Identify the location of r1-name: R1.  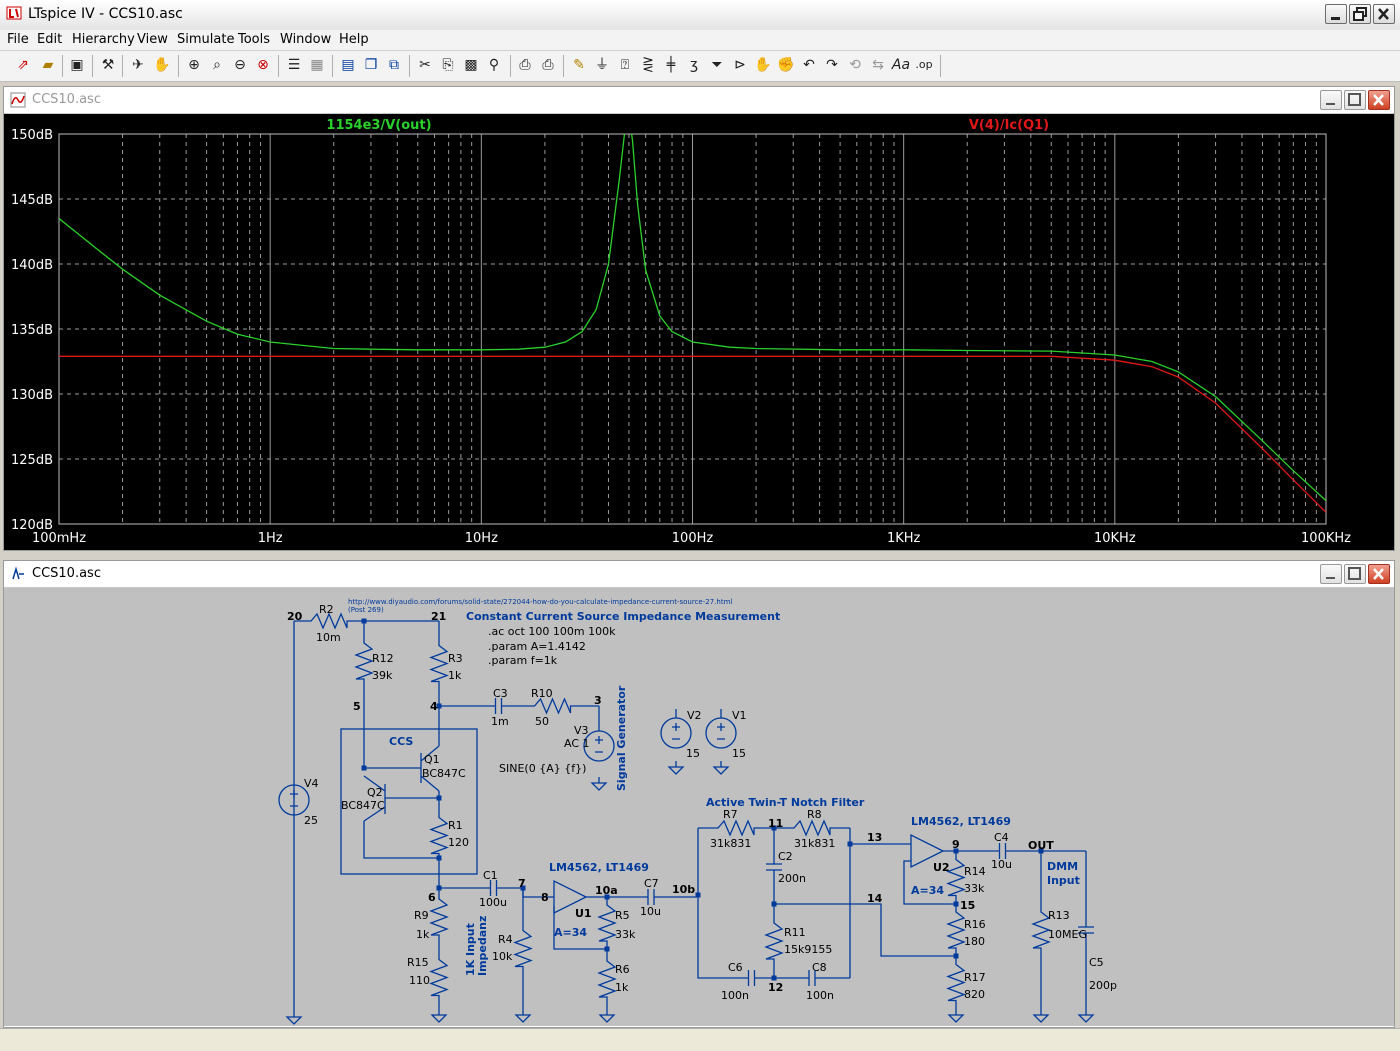
(455, 825).